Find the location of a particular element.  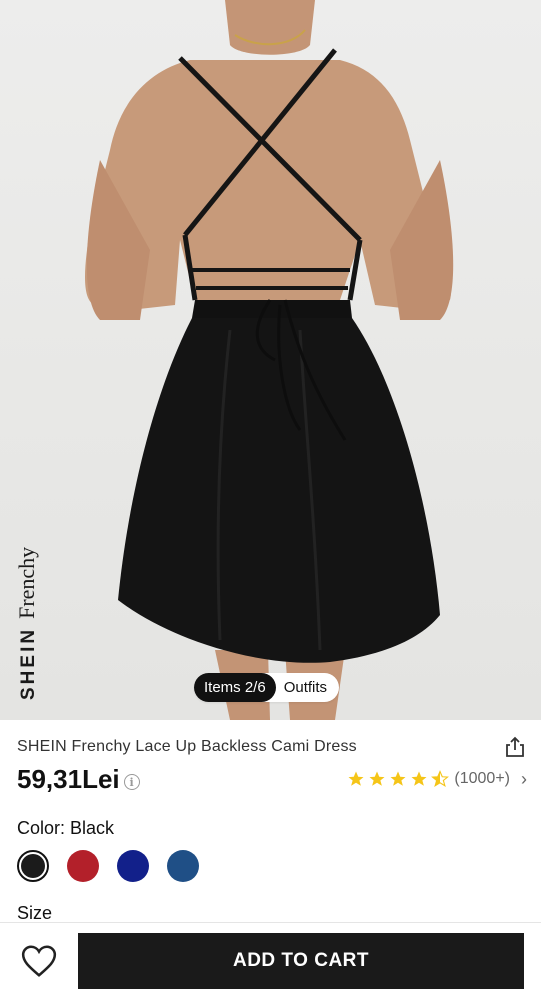

bottom-bar: ADD TO CART is located at coordinates (270, 961).